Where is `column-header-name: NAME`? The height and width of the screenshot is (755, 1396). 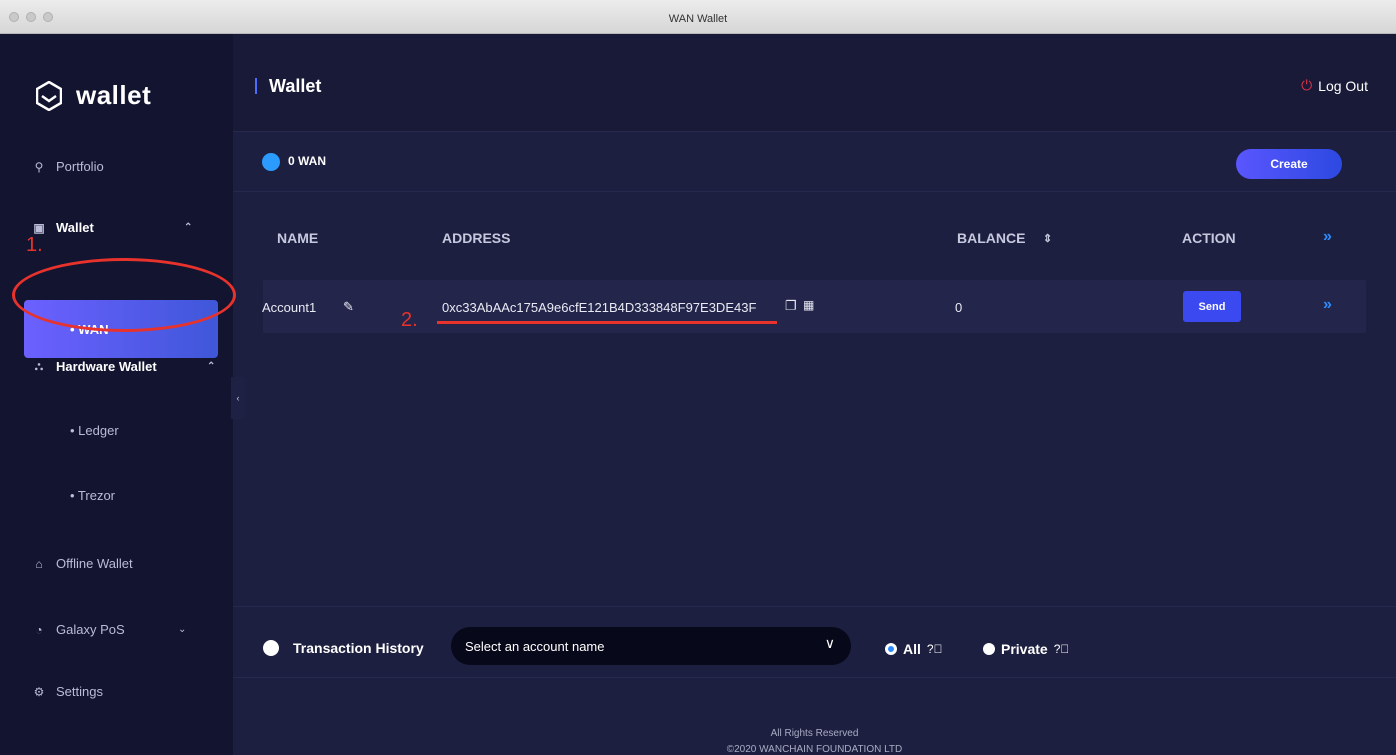
column-header-name: NAME is located at coordinates (298, 238).